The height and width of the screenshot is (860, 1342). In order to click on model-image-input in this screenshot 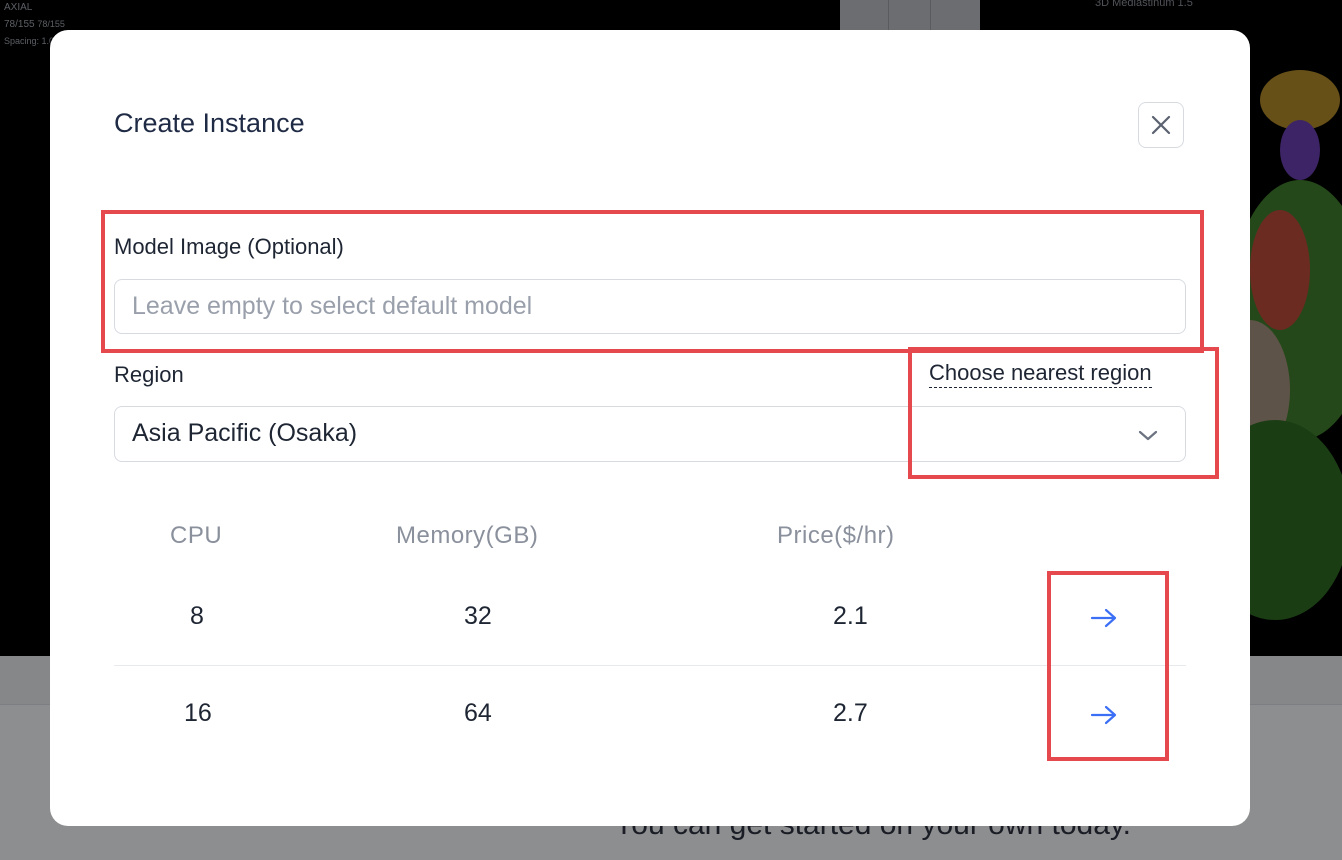, I will do `click(650, 306)`.